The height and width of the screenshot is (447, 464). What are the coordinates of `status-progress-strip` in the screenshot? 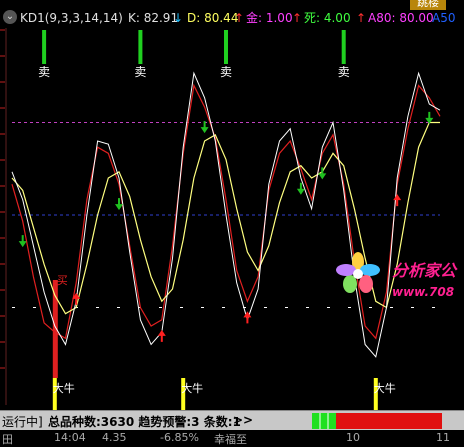 It's located at (377, 421).